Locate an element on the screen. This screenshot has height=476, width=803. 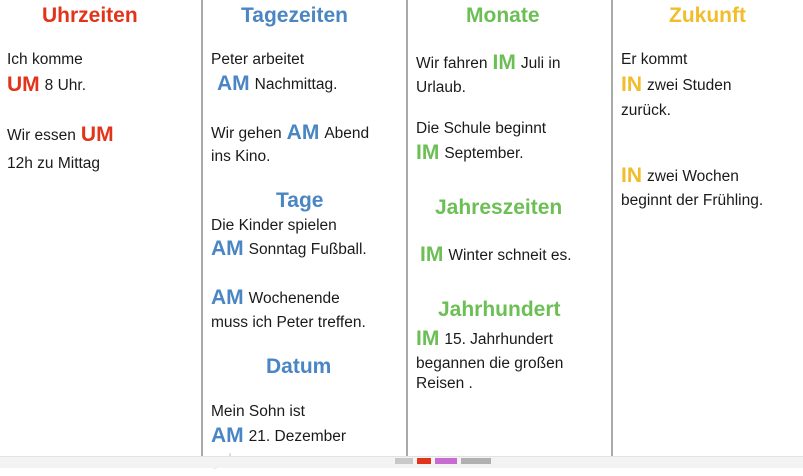
subheader-datum: Datum is located at coordinates (299, 366).